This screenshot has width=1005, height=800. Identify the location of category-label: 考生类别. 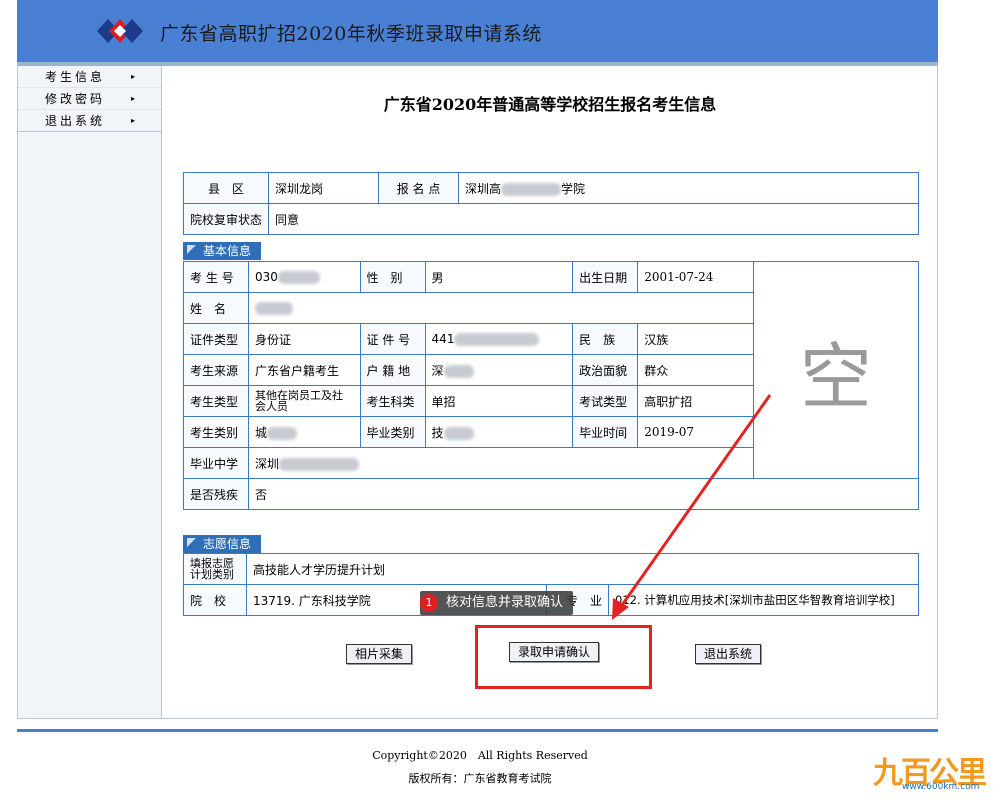
(216, 432).